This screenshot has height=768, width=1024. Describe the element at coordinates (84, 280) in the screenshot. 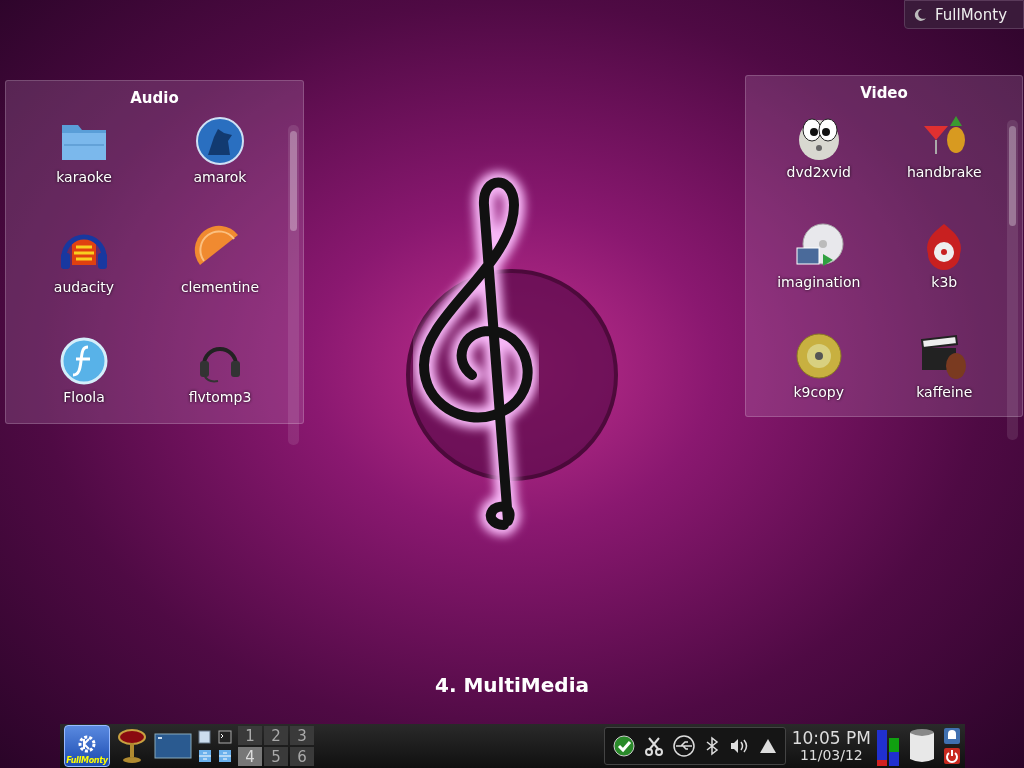

I see `desktop-icon-item: audacity` at that location.